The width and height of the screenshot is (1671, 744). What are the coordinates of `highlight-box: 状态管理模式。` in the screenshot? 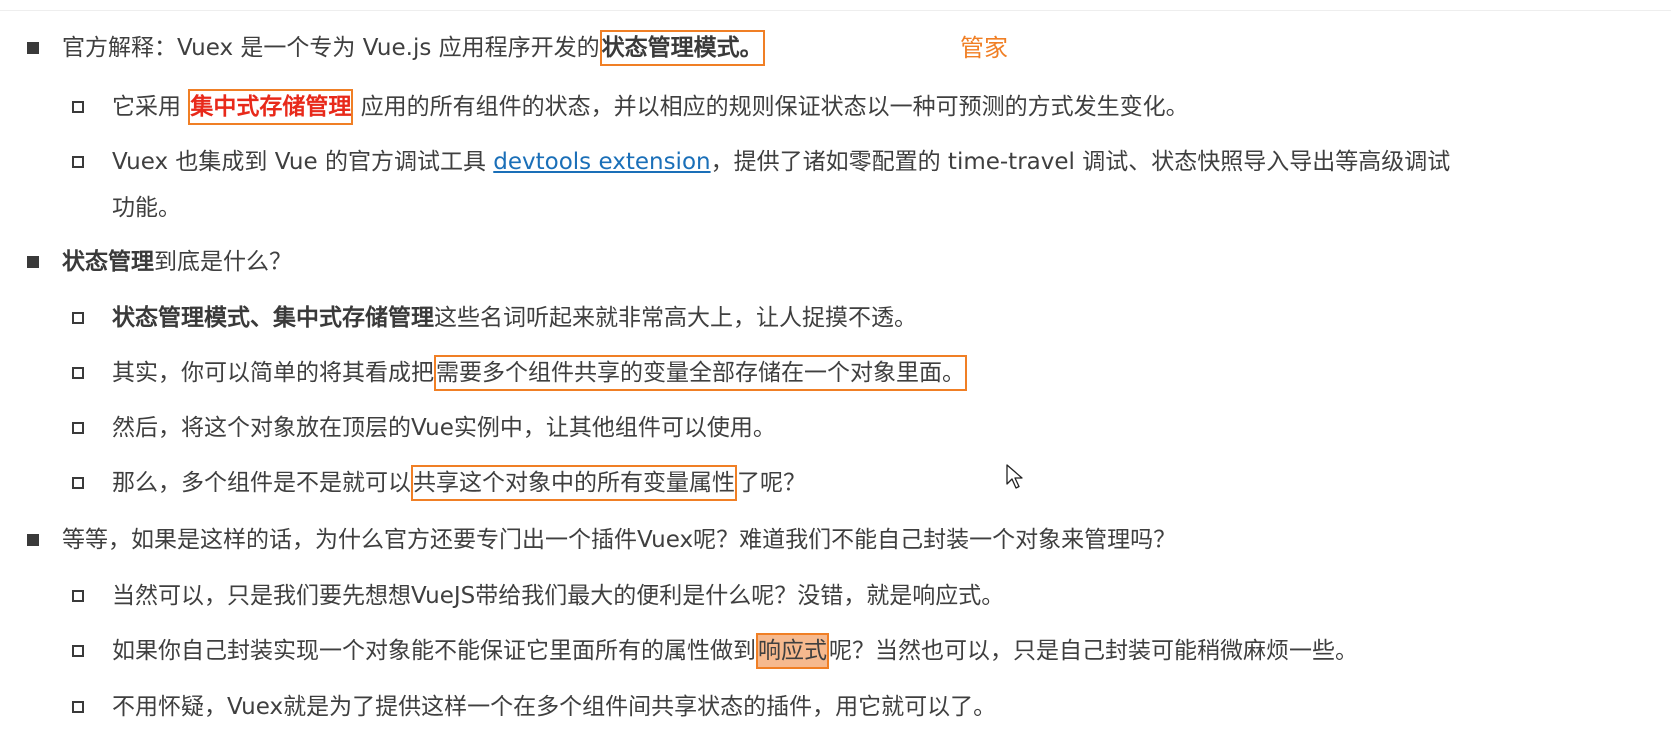 It's located at (682, 48).